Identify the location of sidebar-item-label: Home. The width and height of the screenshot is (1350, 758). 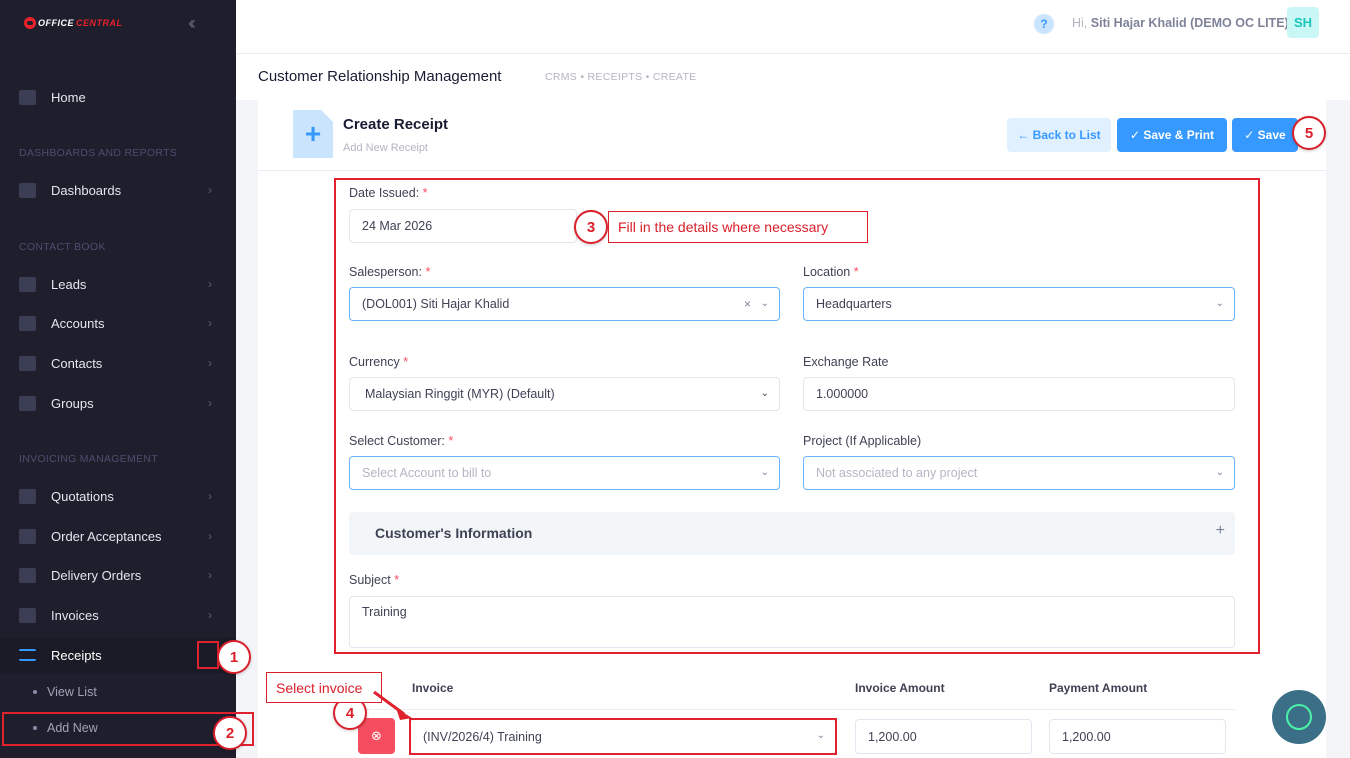
(68, 97).